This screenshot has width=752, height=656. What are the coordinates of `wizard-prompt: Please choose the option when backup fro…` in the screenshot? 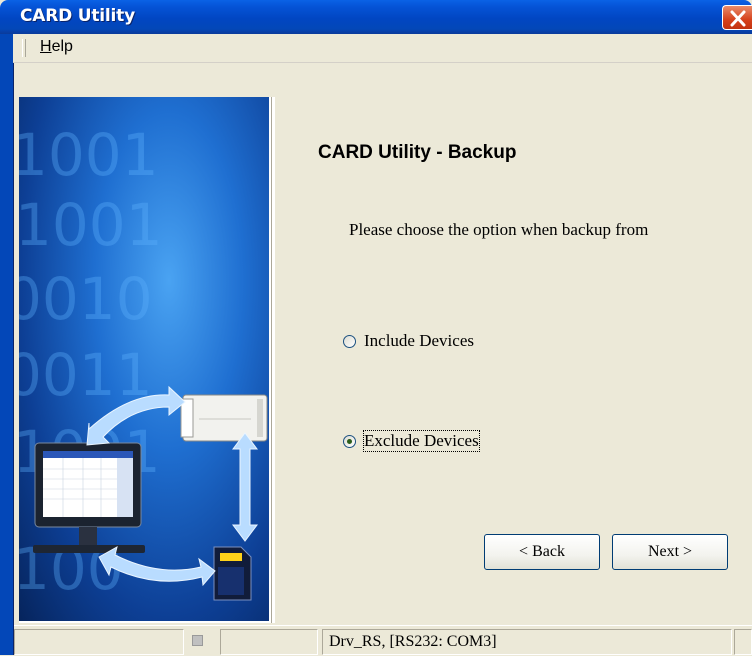 It's located at (499, 229).